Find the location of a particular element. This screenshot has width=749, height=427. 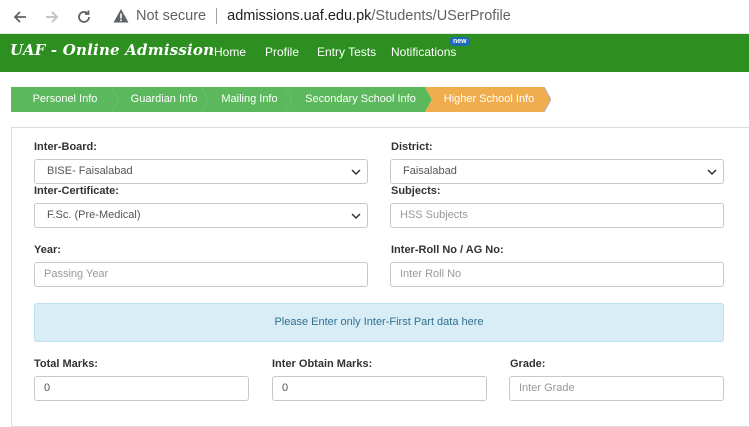

step-personel-info: Personel Info is located at coordinates (65, 99).